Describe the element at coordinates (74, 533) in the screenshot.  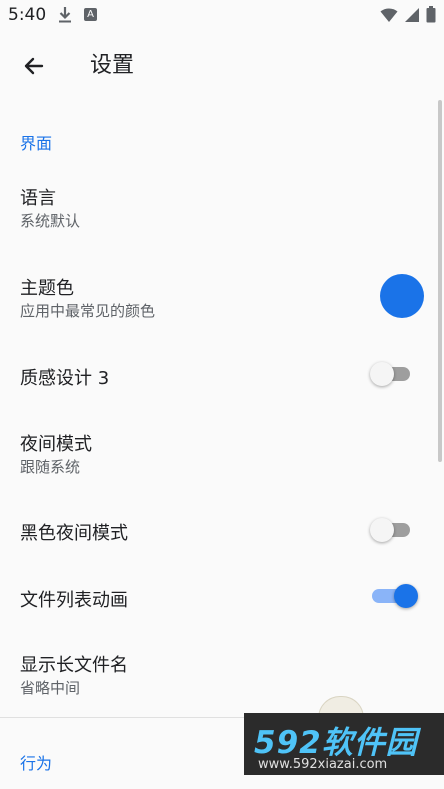
I see `setting-black-night-label: 黑色夜间模式` at that location.